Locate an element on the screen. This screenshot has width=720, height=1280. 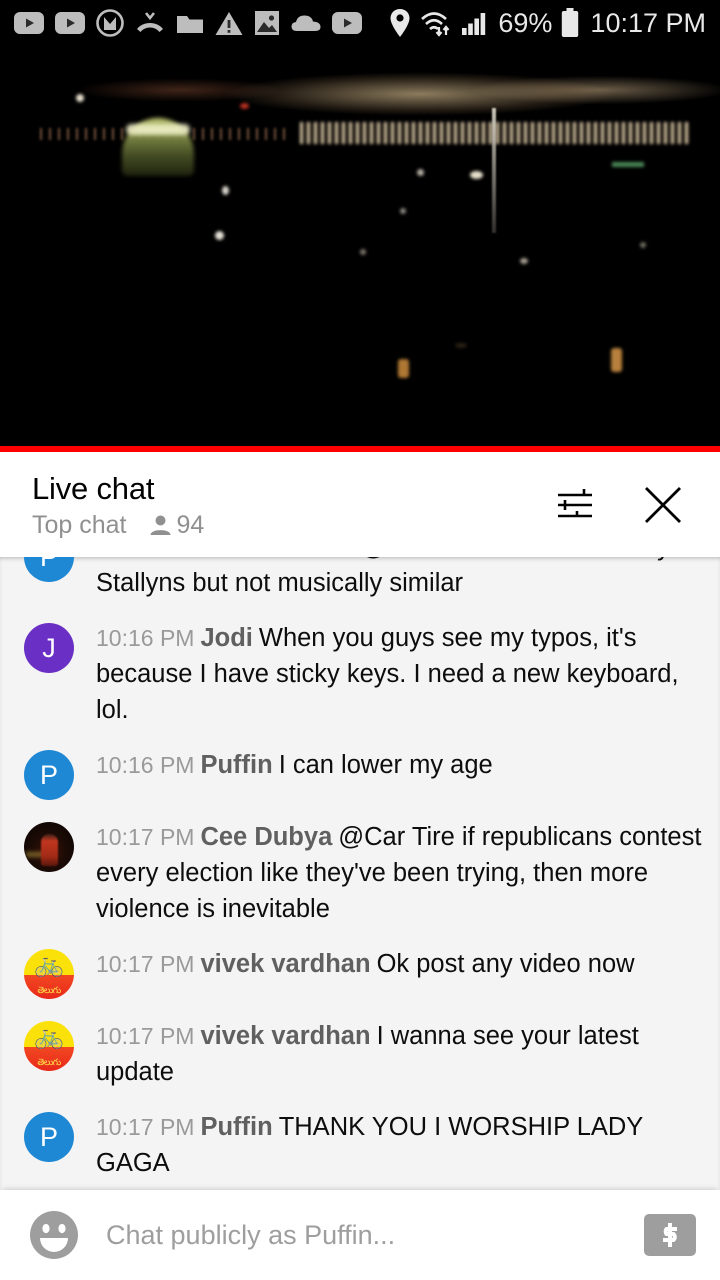
chat-settings-button is located at coordinates (575, 505).